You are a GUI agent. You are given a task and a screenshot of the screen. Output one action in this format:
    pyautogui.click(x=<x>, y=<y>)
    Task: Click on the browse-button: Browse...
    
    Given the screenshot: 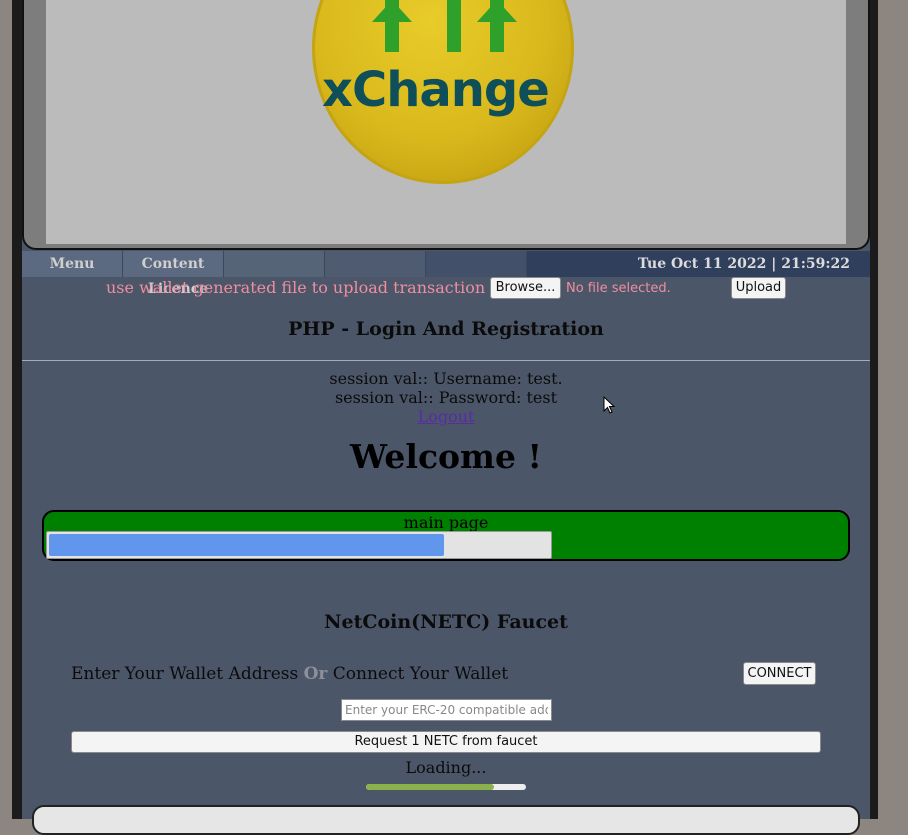 What is the action you would take?
    pyautogui.click(x=525, y=288)
    